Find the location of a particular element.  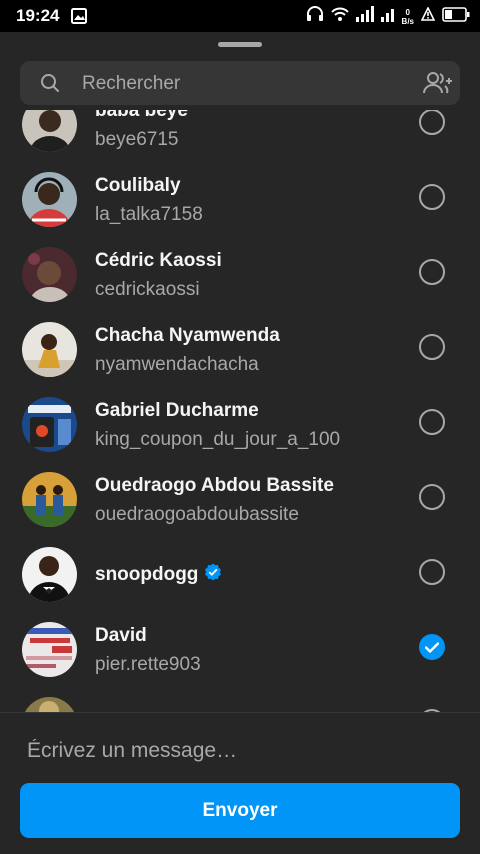

drag-handle is located at coordinates (240, 44).